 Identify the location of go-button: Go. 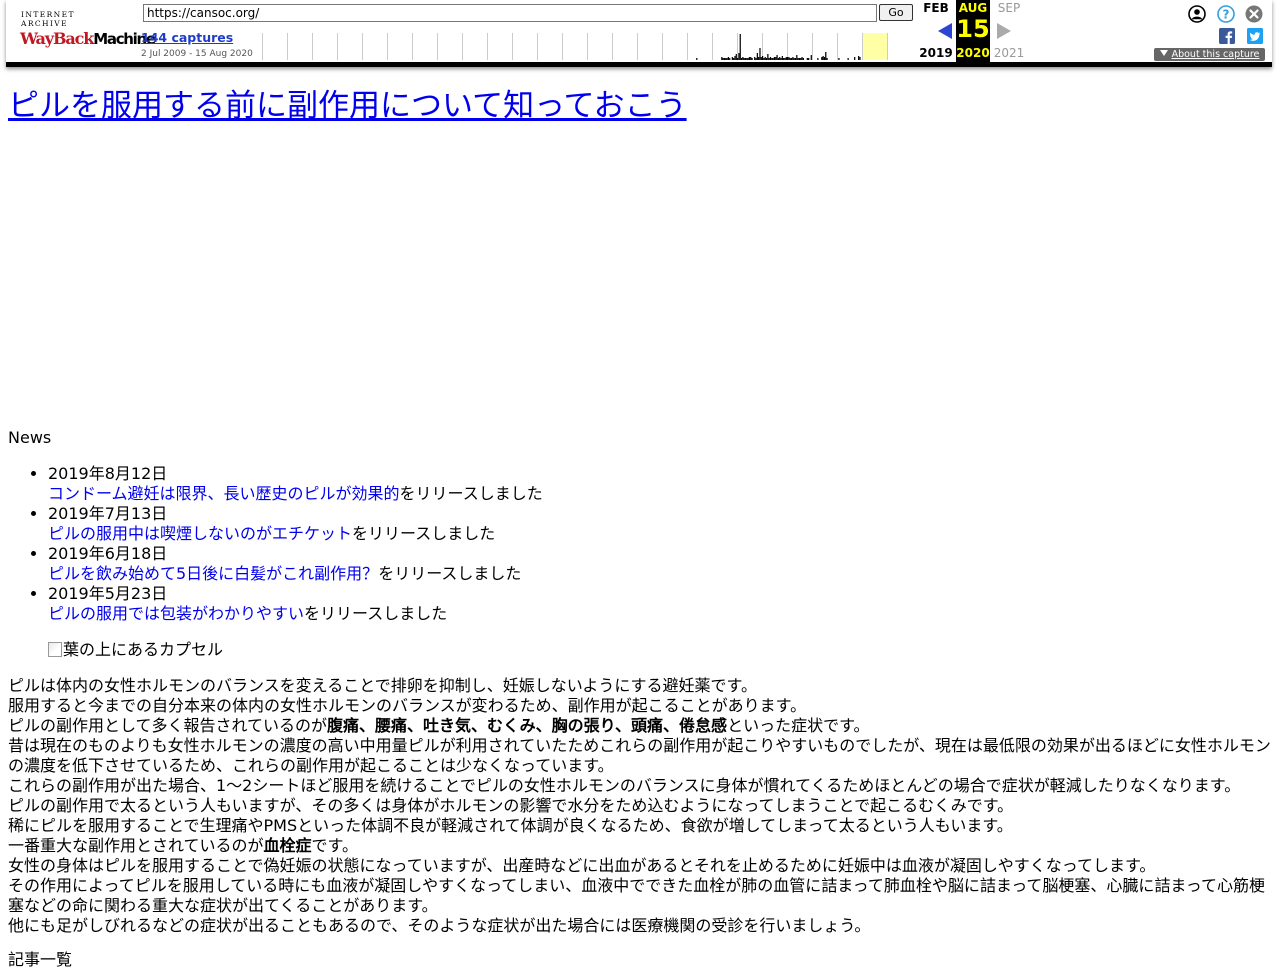
(896, 12).